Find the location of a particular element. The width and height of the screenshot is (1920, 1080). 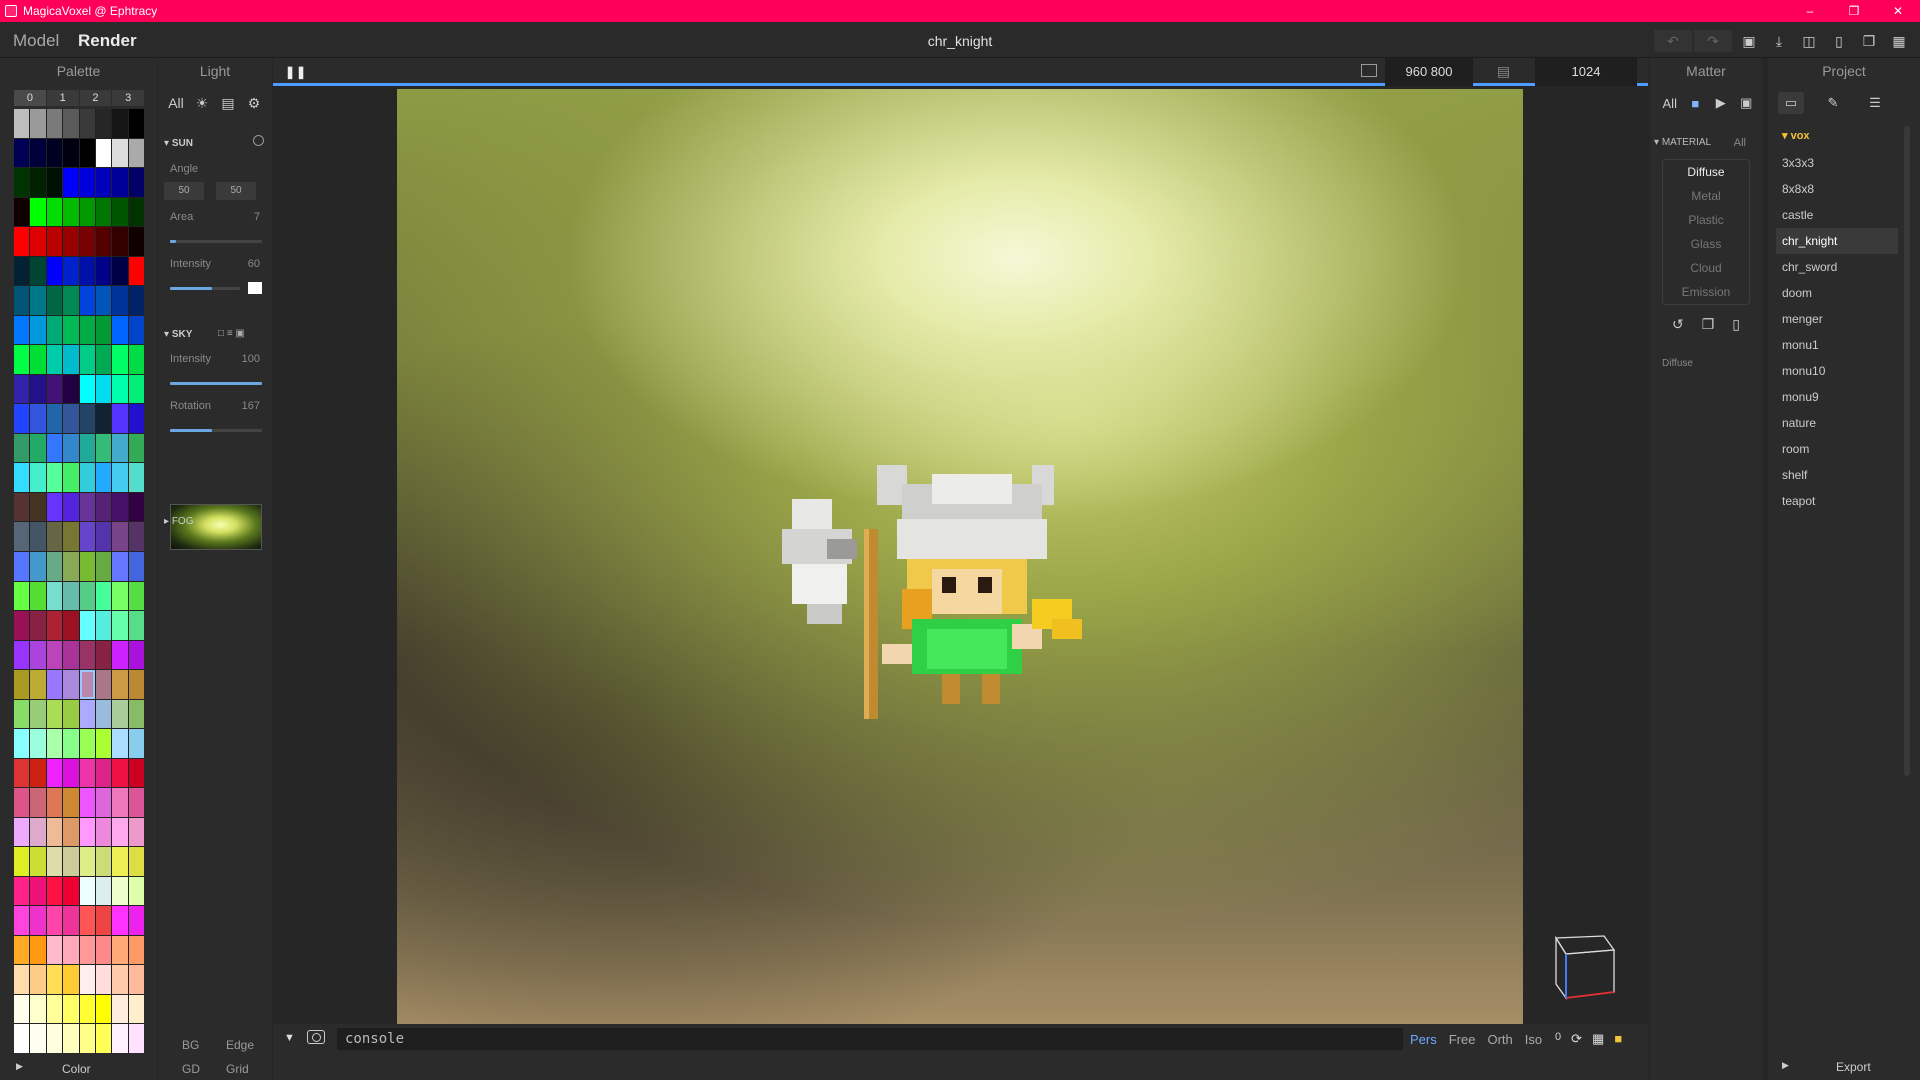

file-item: 3x3x3 is located at coordinates (1837, 163).